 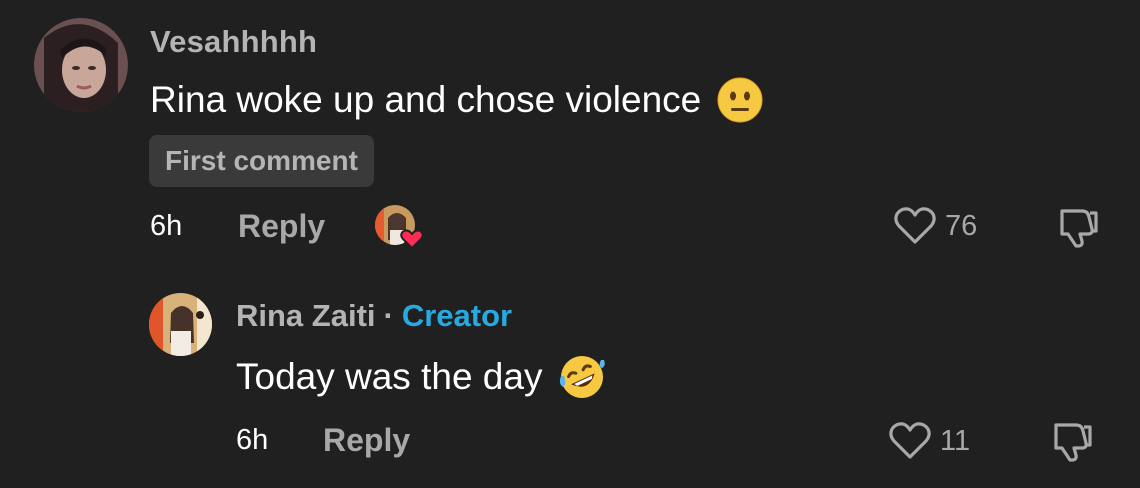 I want to click on reply-dislike-button, so click(x=1071, y=443).